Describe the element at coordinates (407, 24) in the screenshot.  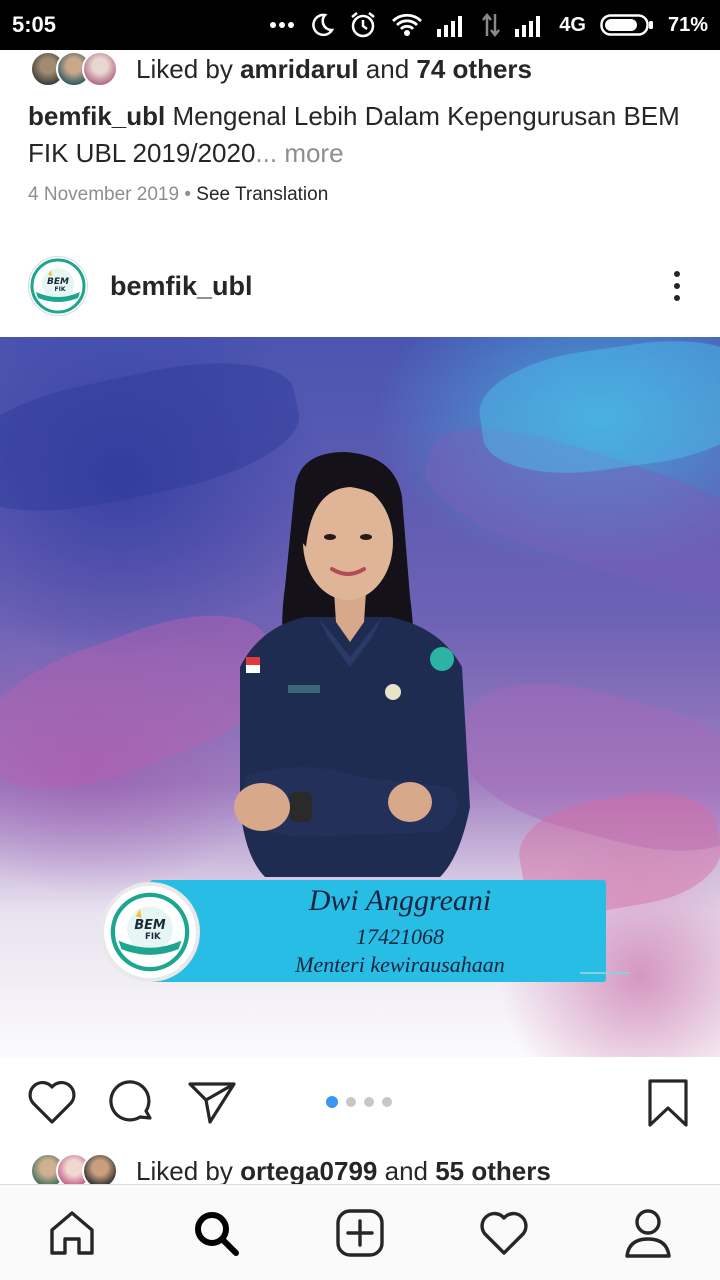
I see `wifi-icon` at that location.